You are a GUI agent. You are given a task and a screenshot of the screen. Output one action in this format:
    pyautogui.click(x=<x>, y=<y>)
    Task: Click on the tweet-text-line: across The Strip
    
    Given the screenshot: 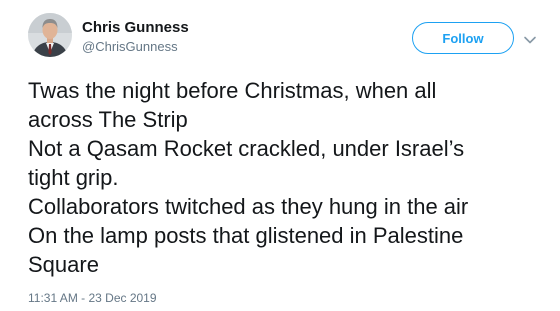 What is the action you would take?
    pyautogui.click(x=108, y=119)
    